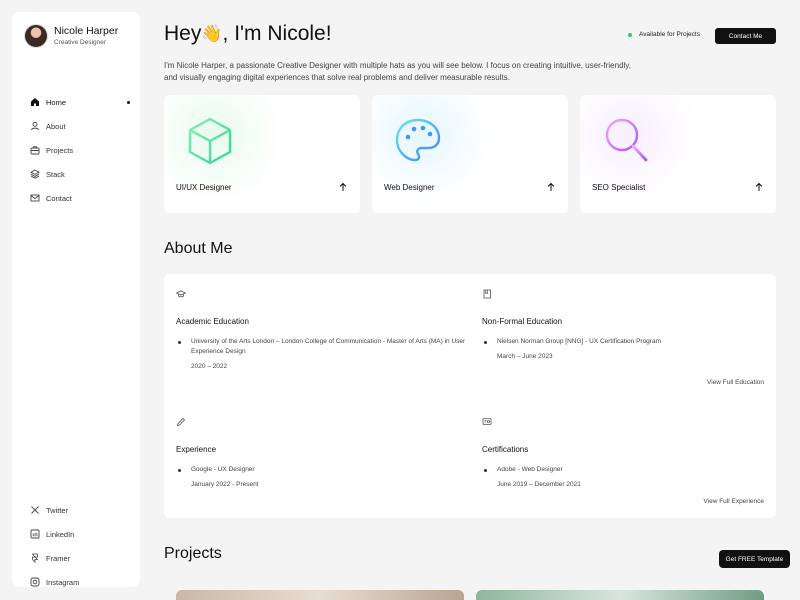  Describe the element at coordinates (470, 154) in the screenshot. I see `service-card-web: Web Designer` at that location.